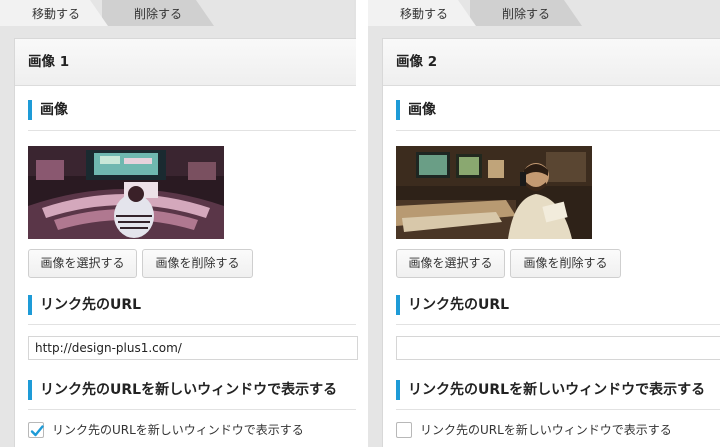  What do you see at coordinates (185, 62) in the screenshot?
I see `panel-title: 画像 1` at bounding box center [185, 62].